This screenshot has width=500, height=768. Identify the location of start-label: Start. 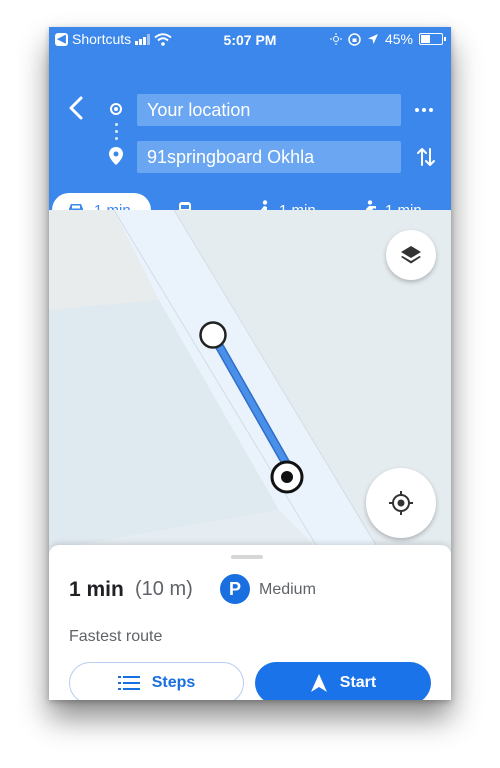
(358, 682).